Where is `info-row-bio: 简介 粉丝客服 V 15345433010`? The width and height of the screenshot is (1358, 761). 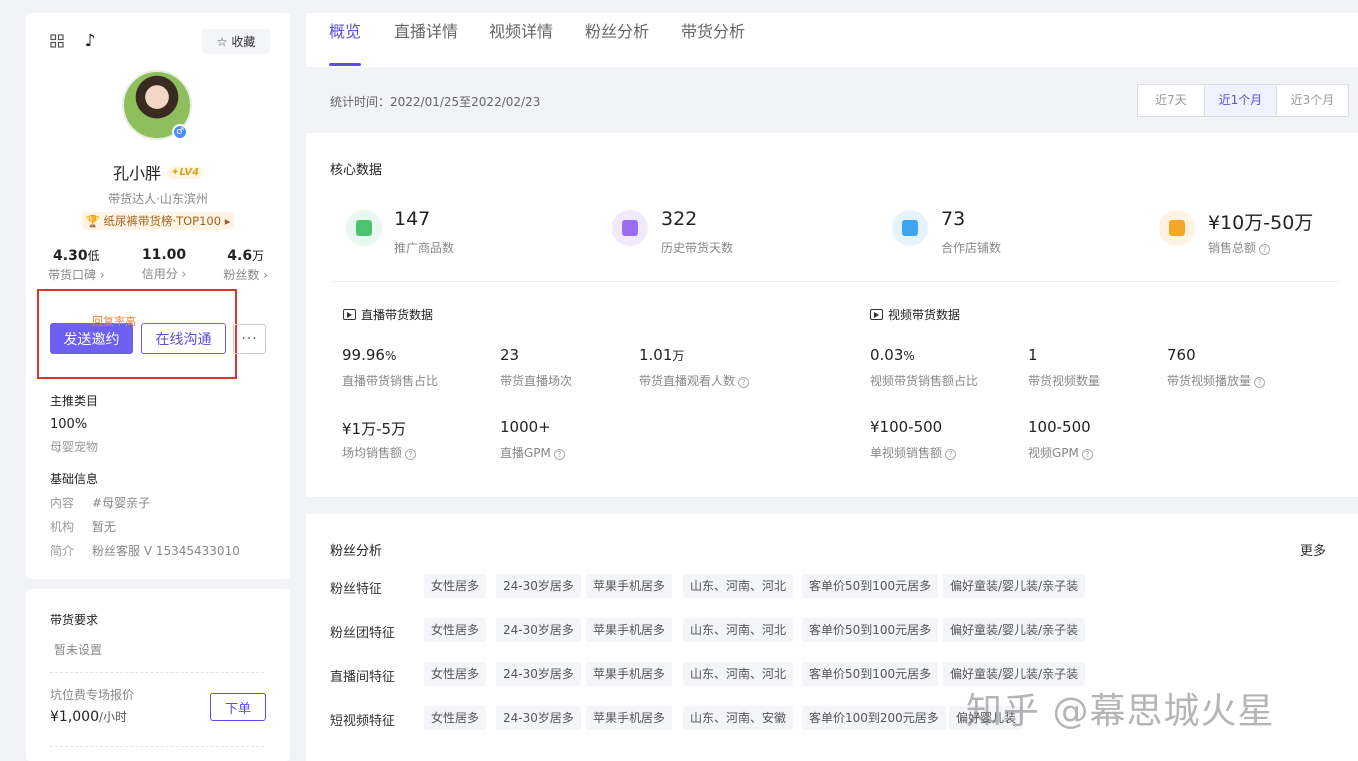 info-row-bio: 简介 粉丝客服 V 15345433010 is located at coordinates (145, 551).